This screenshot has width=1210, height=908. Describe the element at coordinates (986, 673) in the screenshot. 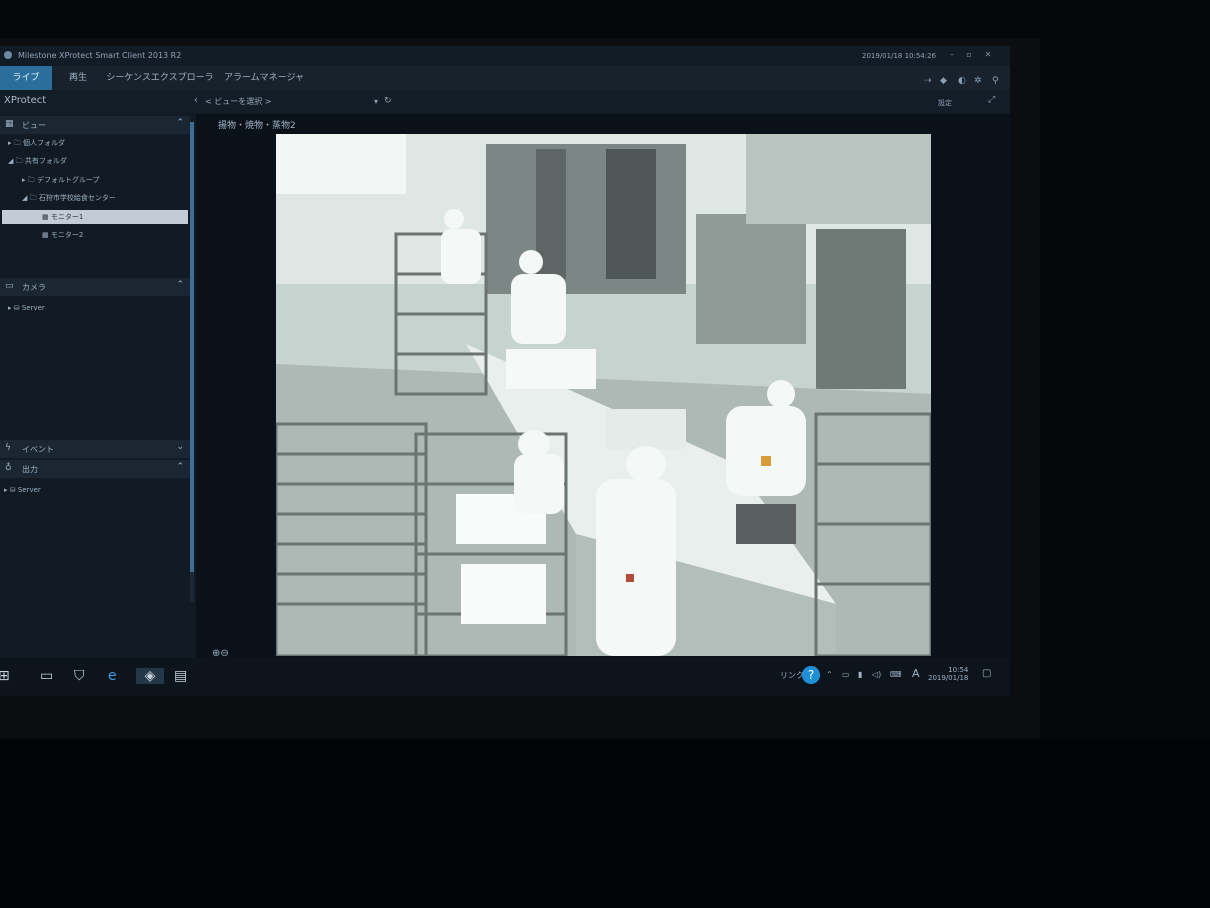

I see `notification-icon: ▢` at that location.